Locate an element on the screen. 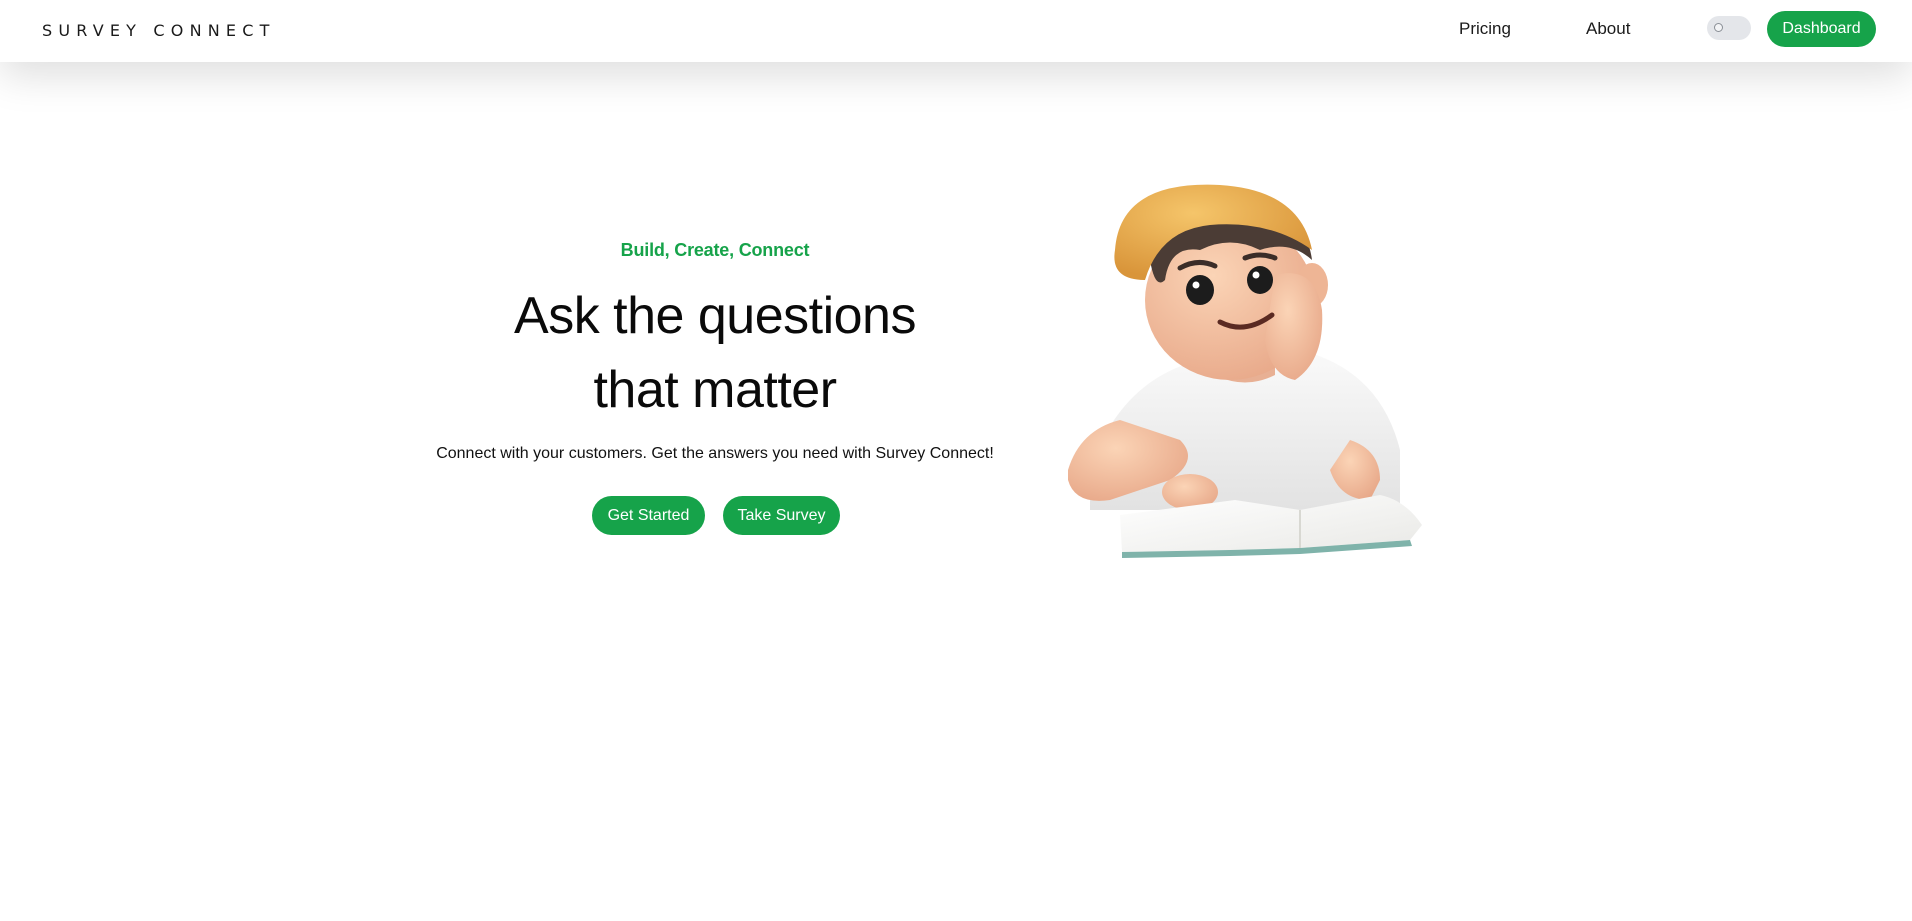 The image size is (1912, 921). boy-reading-book-illustration is located at coordinates (1245, 371).